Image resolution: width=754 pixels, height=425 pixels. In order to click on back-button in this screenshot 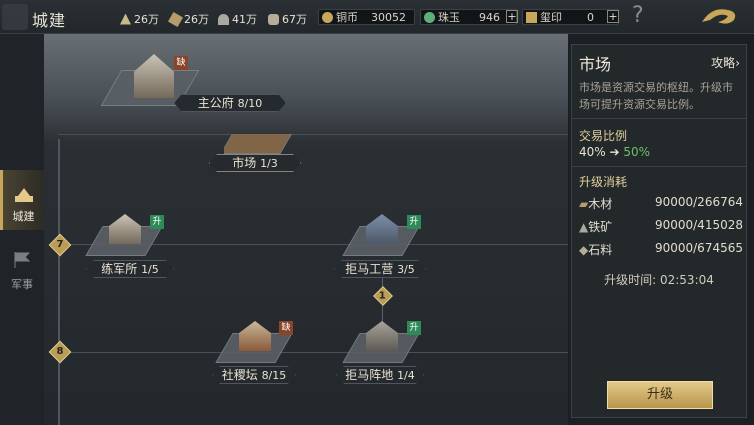, I will do `click(15, 17)`.